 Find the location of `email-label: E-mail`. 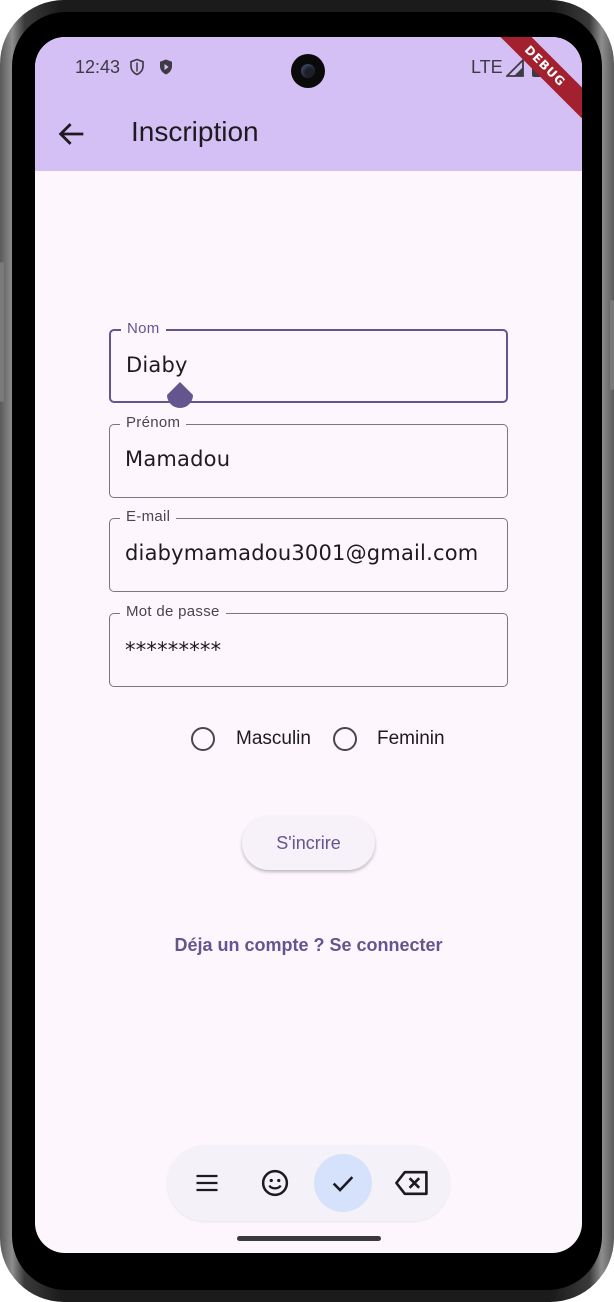

email-label: E-mail is located at coordinates (148, 516).